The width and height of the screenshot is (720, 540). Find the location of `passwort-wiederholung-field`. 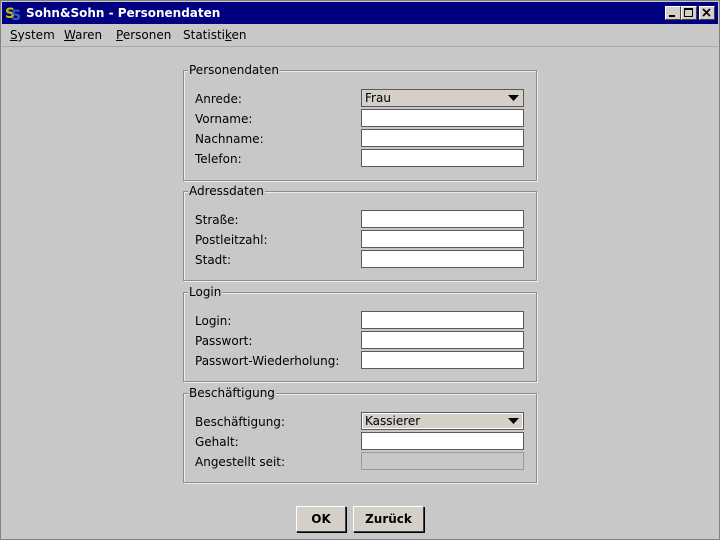

passwort-wiederholung-field is located at coordinates (442, 360).